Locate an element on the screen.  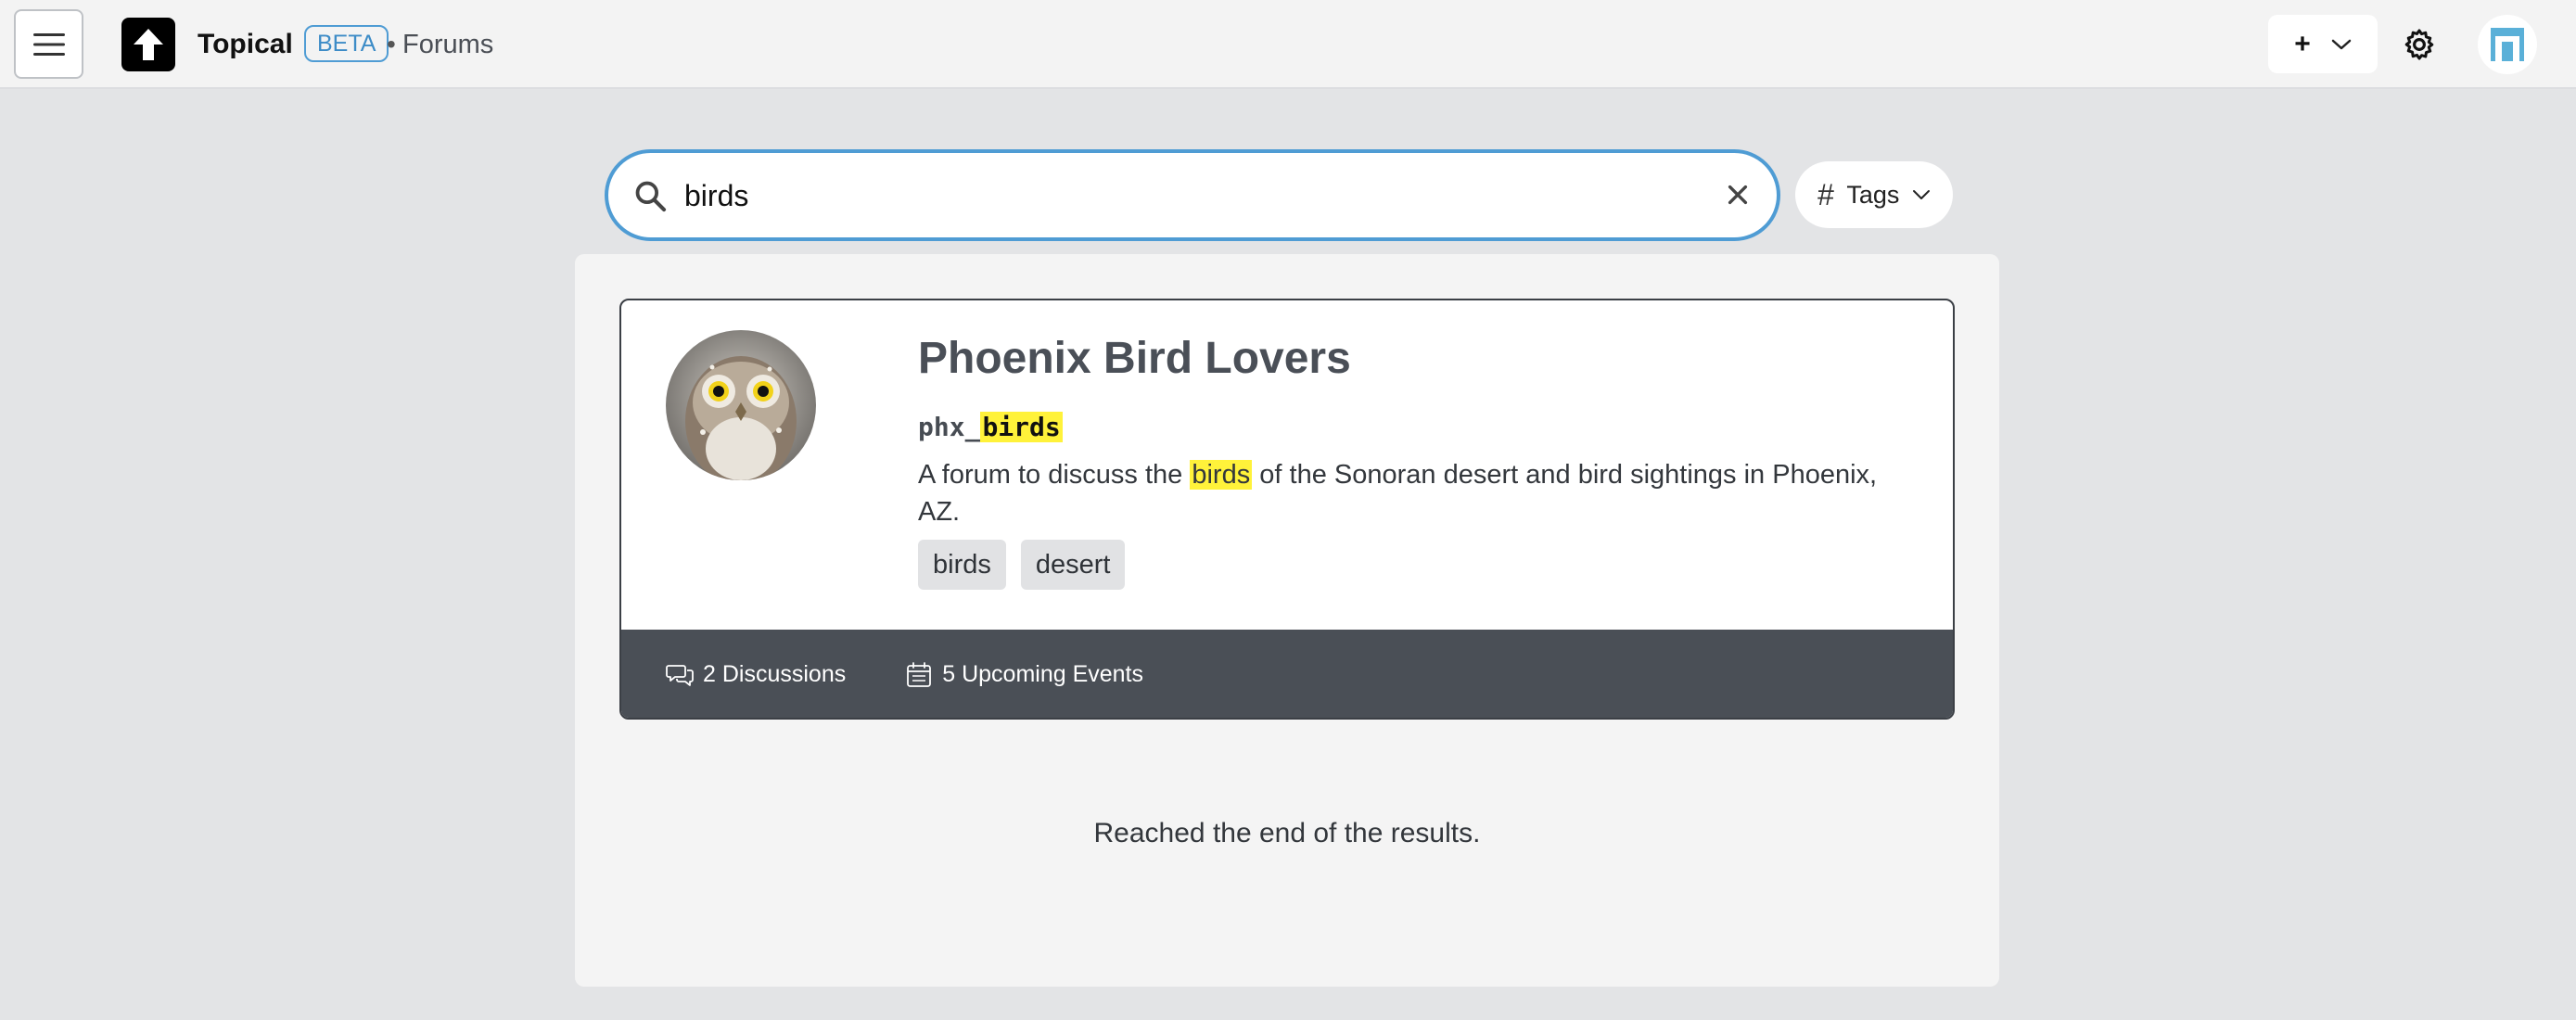
topical-logo-icon is located at coordinates (149, 44).